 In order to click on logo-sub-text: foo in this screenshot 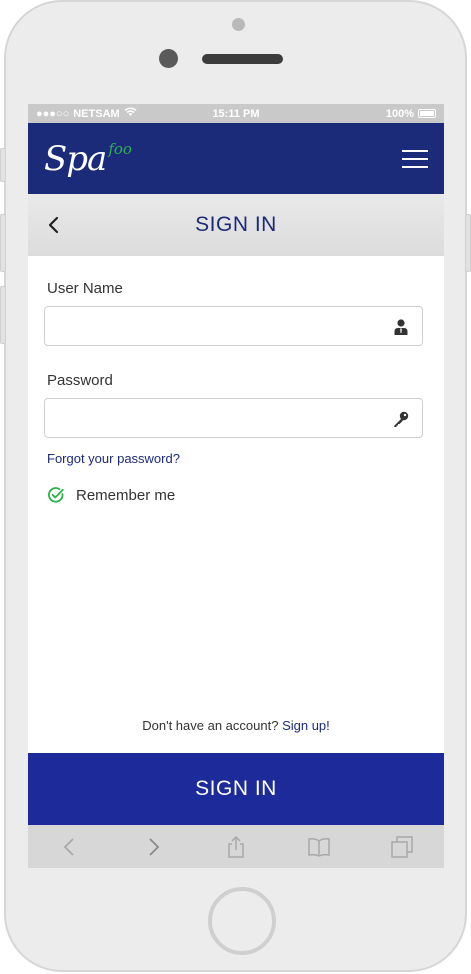, I will do `click(120, 148)`.